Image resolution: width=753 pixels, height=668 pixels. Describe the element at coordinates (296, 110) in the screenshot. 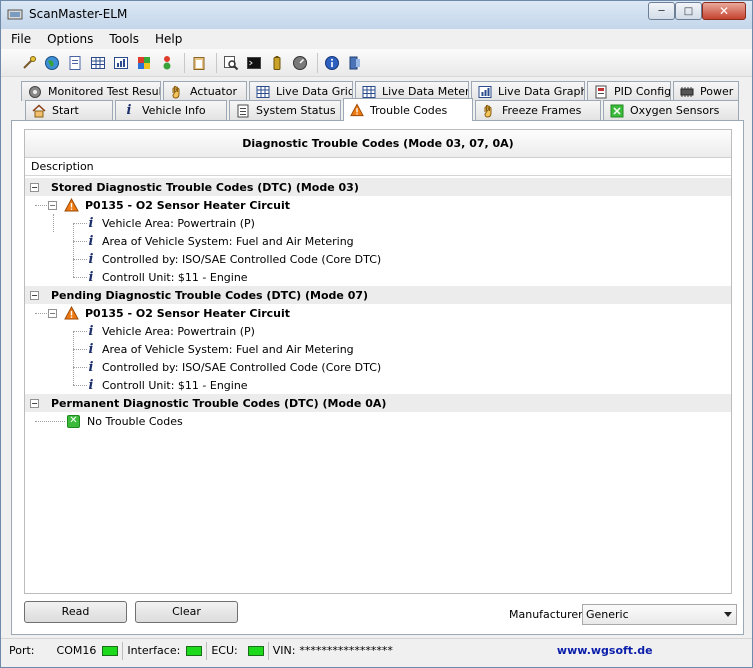

I see `tab-label: System Status` at that location.